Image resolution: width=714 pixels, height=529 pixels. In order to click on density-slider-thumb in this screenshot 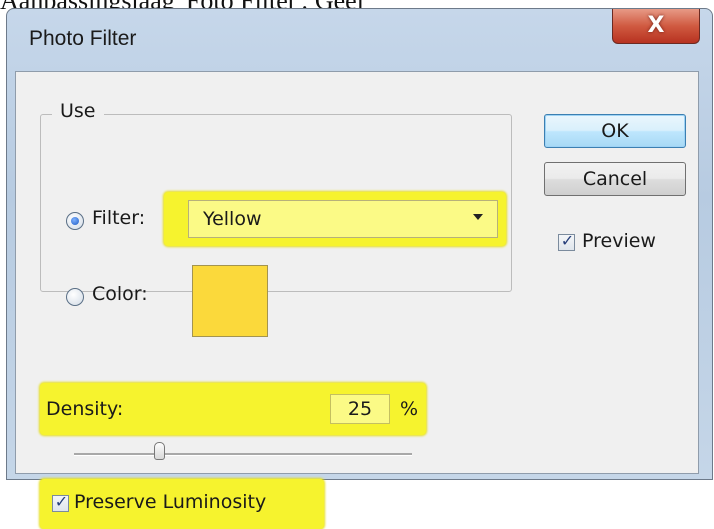, I will do `click(159, 451)`.